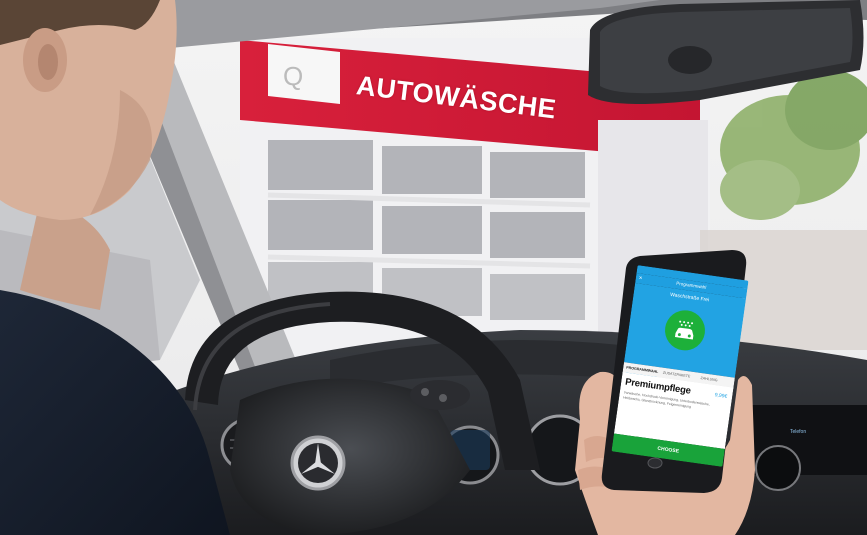  I want to click on mercedes-logo, so click(318, 463).